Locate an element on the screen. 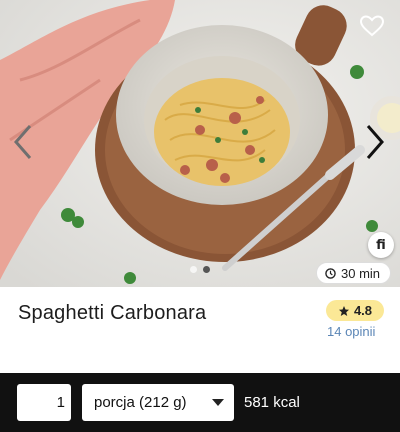  clock-icon is located at coordinates (330, 273).